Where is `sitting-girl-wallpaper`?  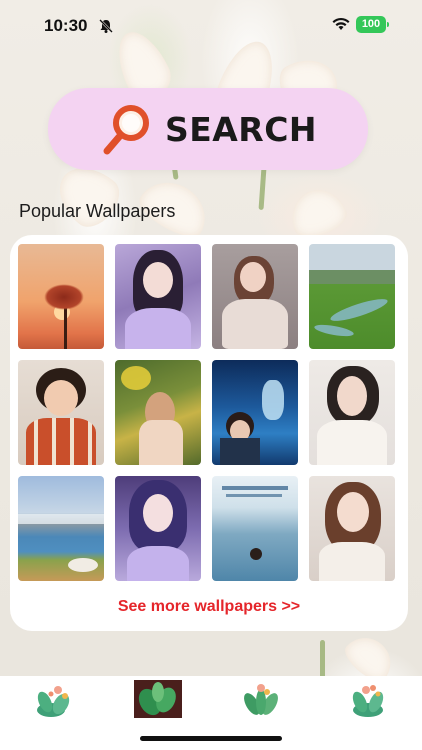 sitting-girl-wallpaper is located at coordinates (255, 296).